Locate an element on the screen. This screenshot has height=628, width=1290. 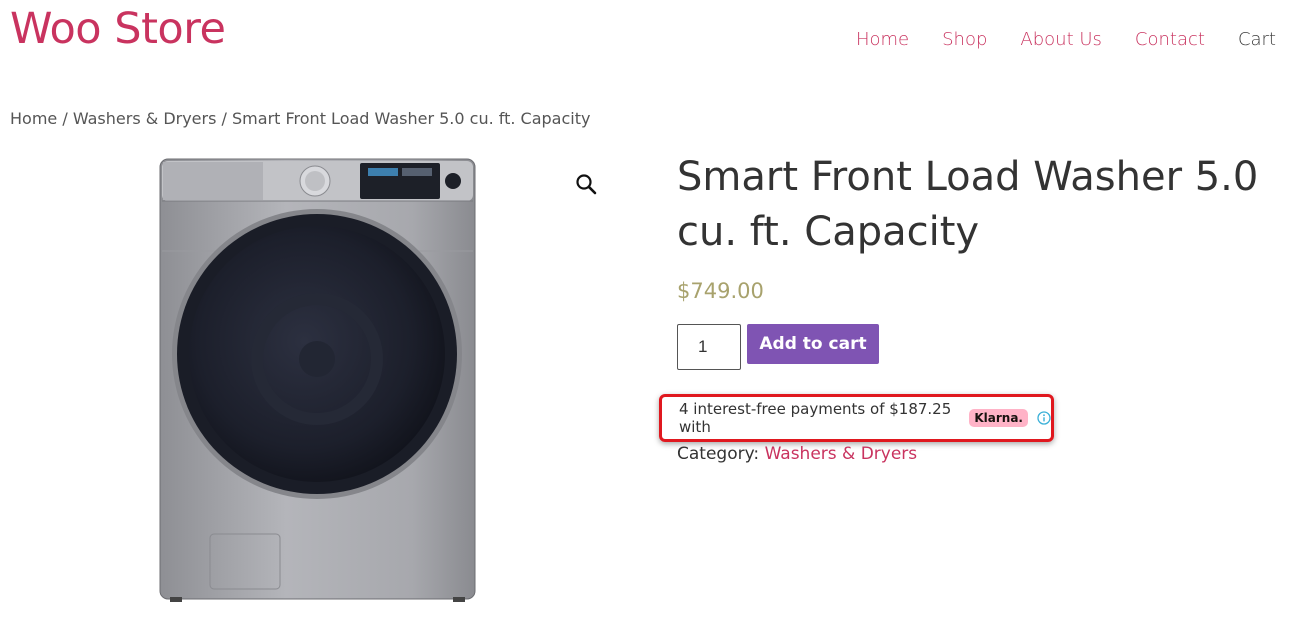
product-price: $749.00 is located at coordinates (720, 291).